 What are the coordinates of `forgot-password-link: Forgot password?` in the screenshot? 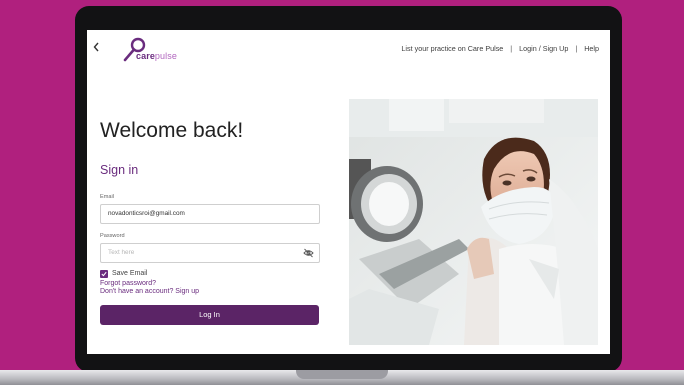 It's located at (128, 283).